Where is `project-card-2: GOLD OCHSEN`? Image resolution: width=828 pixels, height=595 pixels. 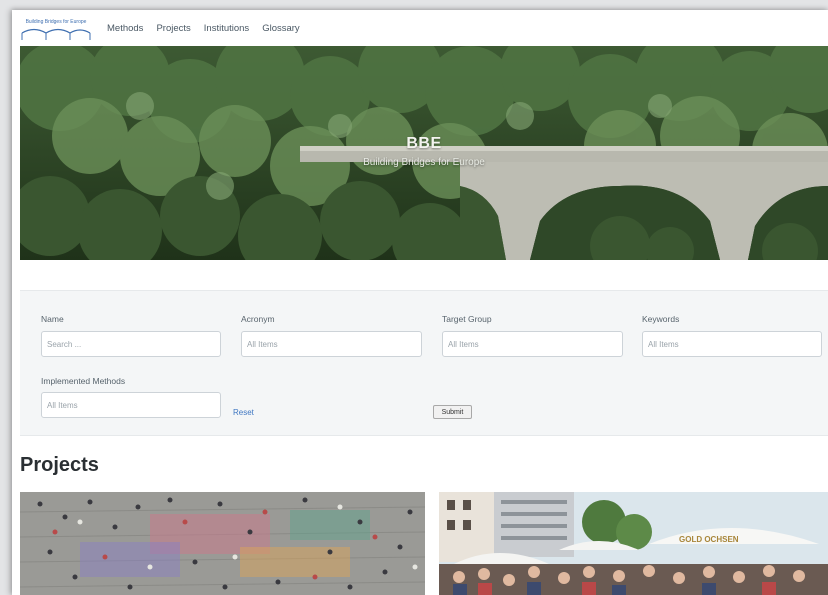 project-card-2: GOLD OCHSEN is located at coordinates (633, 543).